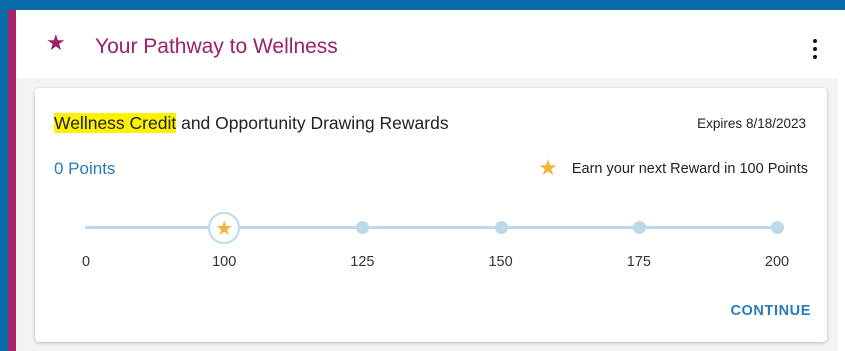 Image resolution: width=845 pixels, height=351 pixels. Describe the element at coordinates (12, 180) in the screenshot. I see `panel-accent-bar` at that location.